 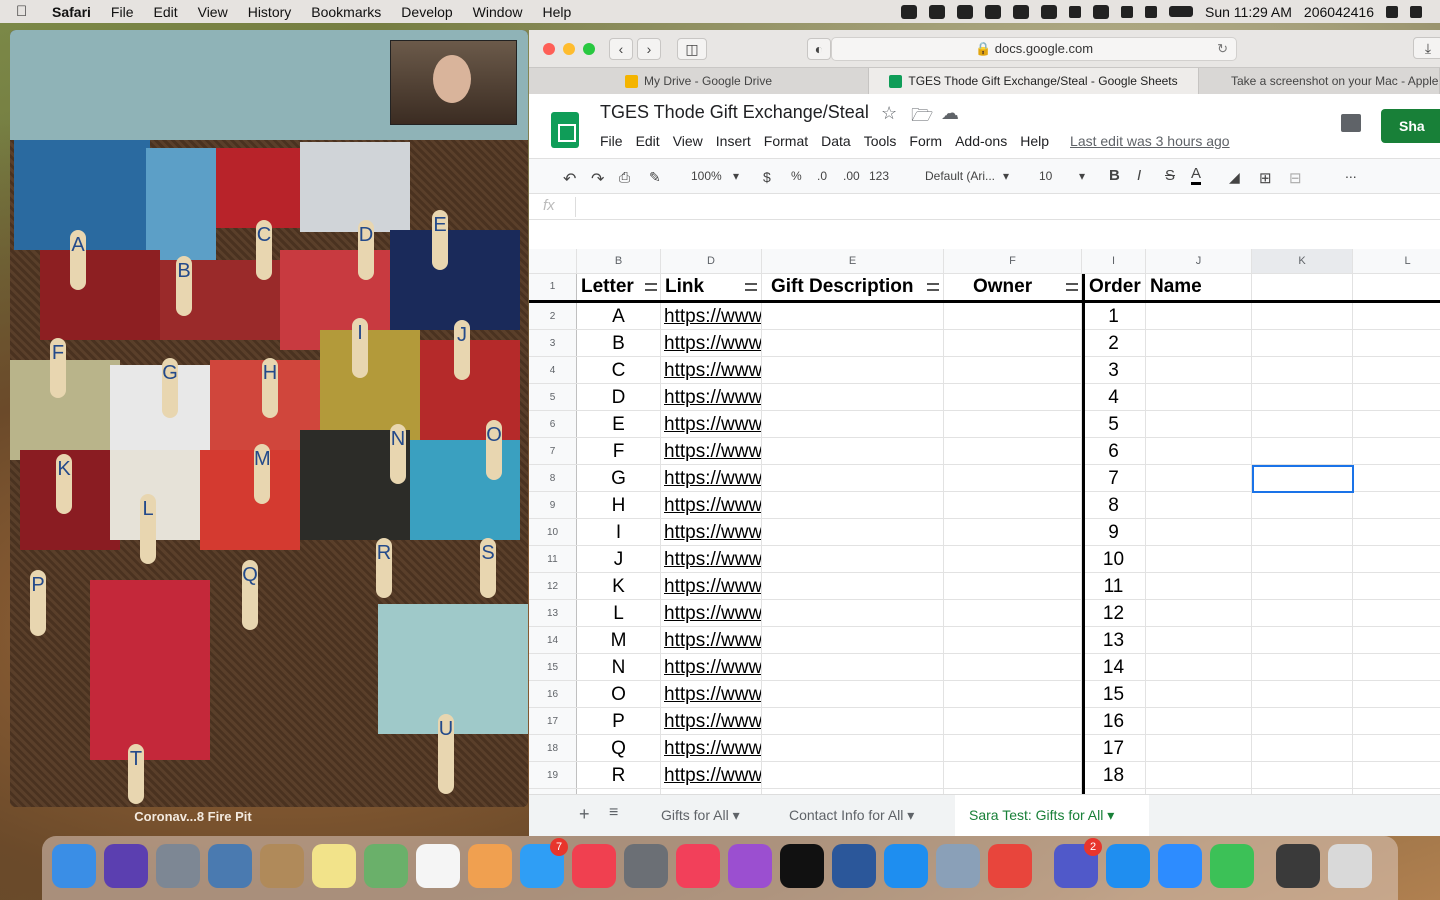 What do you see at coordinates (553, 451) in the screenshot?
I see `row-number: 7` at bounding box center [553, 451].